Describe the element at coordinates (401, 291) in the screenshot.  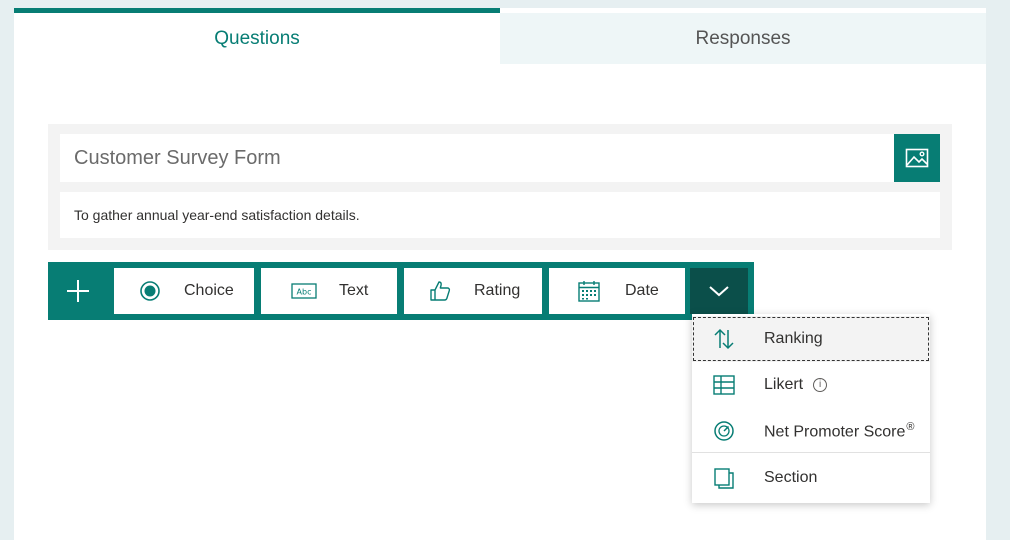
I see `question-type-toolbar: Choice Abc Text Rating Date` at that location.